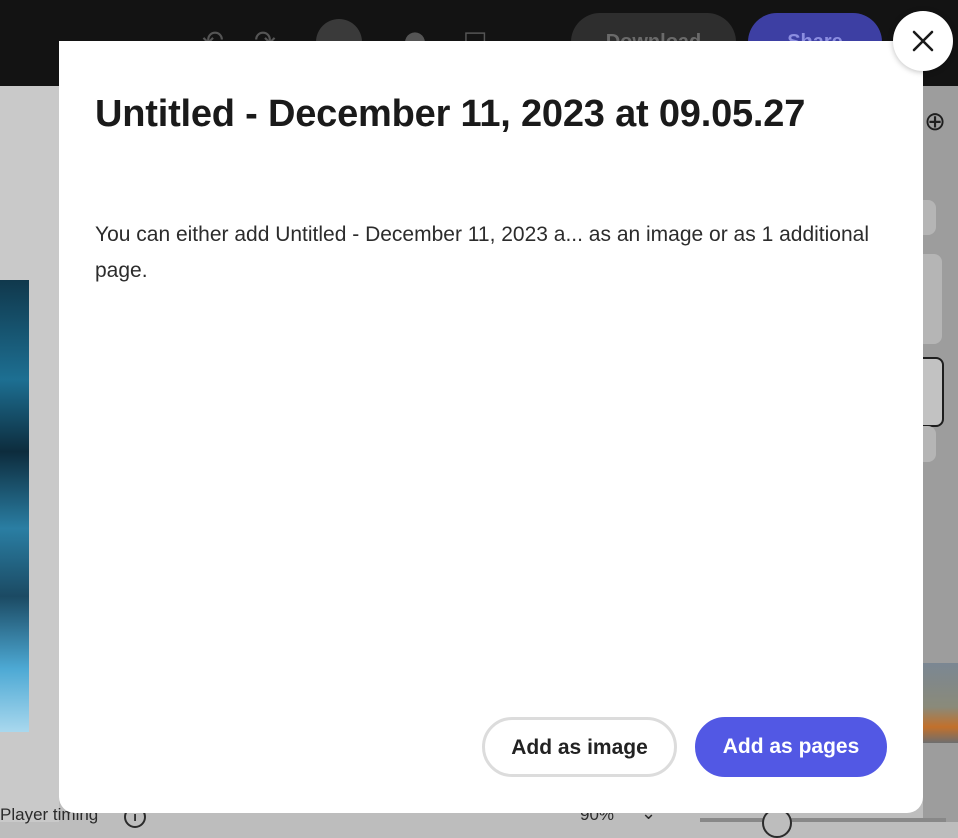 This screenshot has height=838, width=958. I want to click on dialog-title: Untitled - December 11, 2023 at 09.05.27, so click(450, 114).